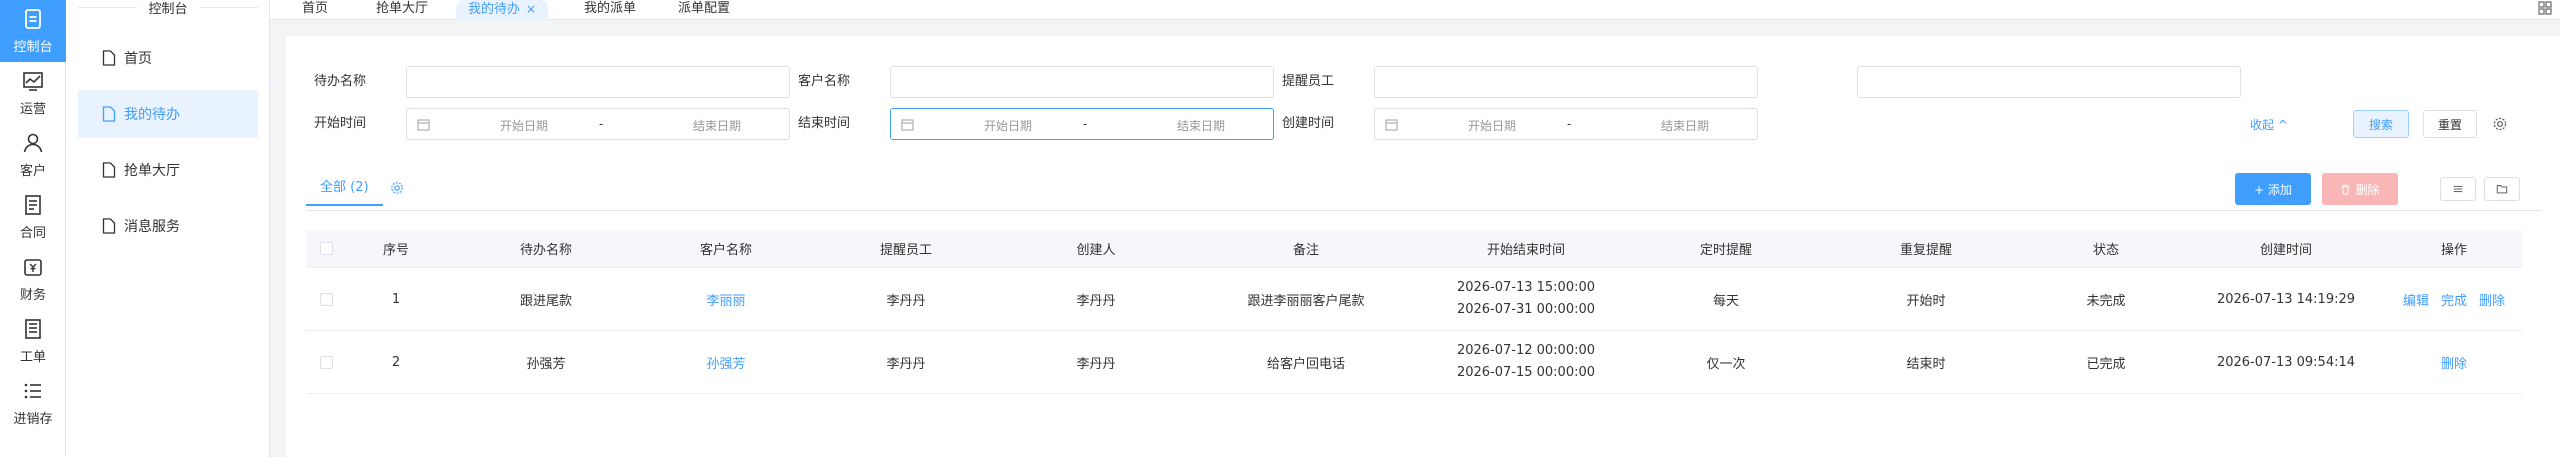 This screenshot has width=2560, height=457. What do you see at coordinates (1526, 372) in the screenshot?
I see `cell-end-time: 2026-07-15 00:00:00` at bounding box center [1526, 372].